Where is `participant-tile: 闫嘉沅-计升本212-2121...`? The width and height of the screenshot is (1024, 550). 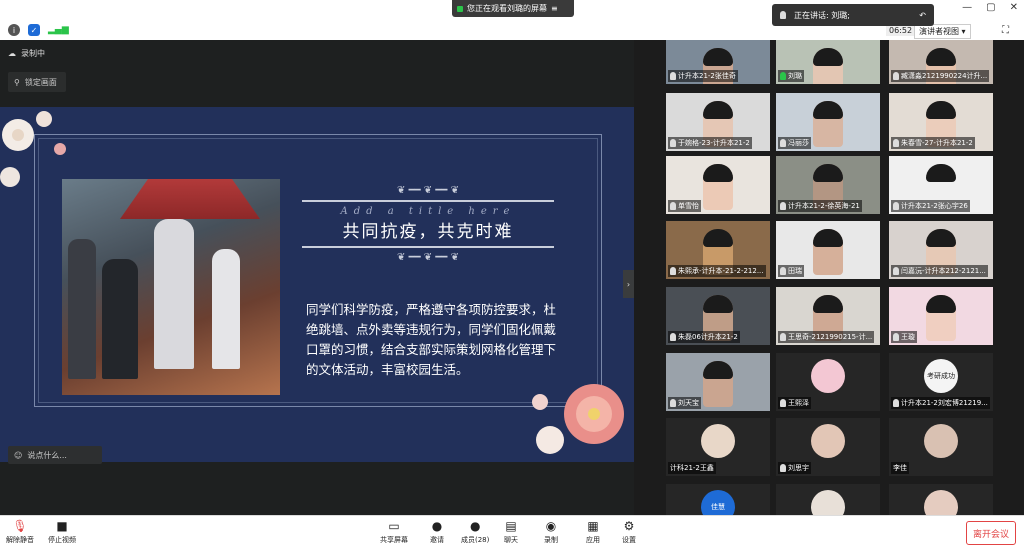
participant-tile: 闫嘉沅-计升本212-2121... is located at coordinates (941, 250).